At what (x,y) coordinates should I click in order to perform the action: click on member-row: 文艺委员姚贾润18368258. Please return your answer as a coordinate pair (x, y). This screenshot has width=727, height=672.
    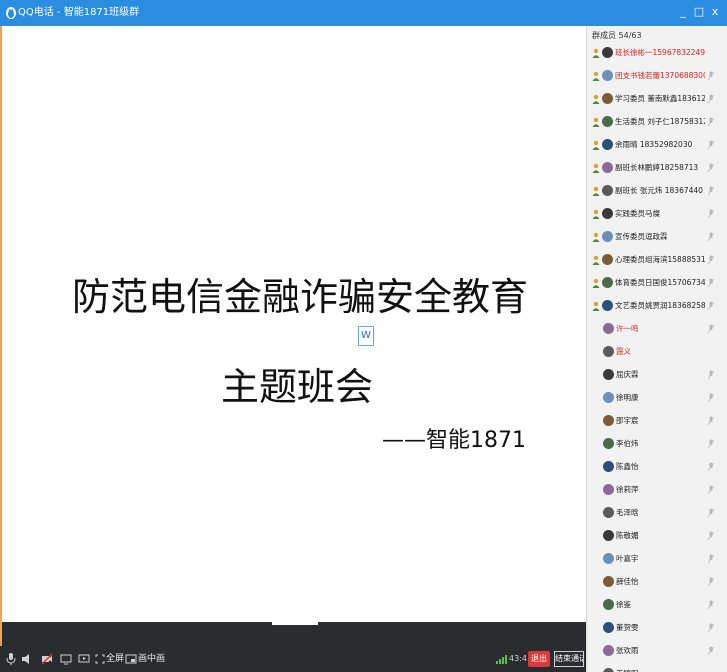
    Looking at the image, I should click on (657, 306).